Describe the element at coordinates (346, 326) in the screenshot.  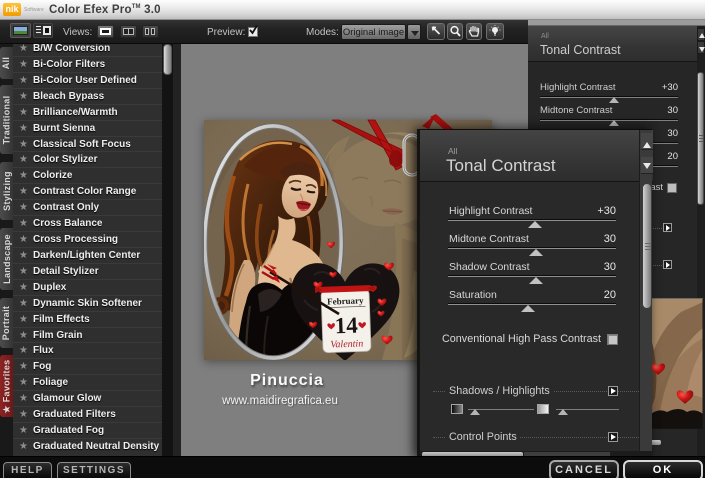
I see `svg-text: 14` at that location.